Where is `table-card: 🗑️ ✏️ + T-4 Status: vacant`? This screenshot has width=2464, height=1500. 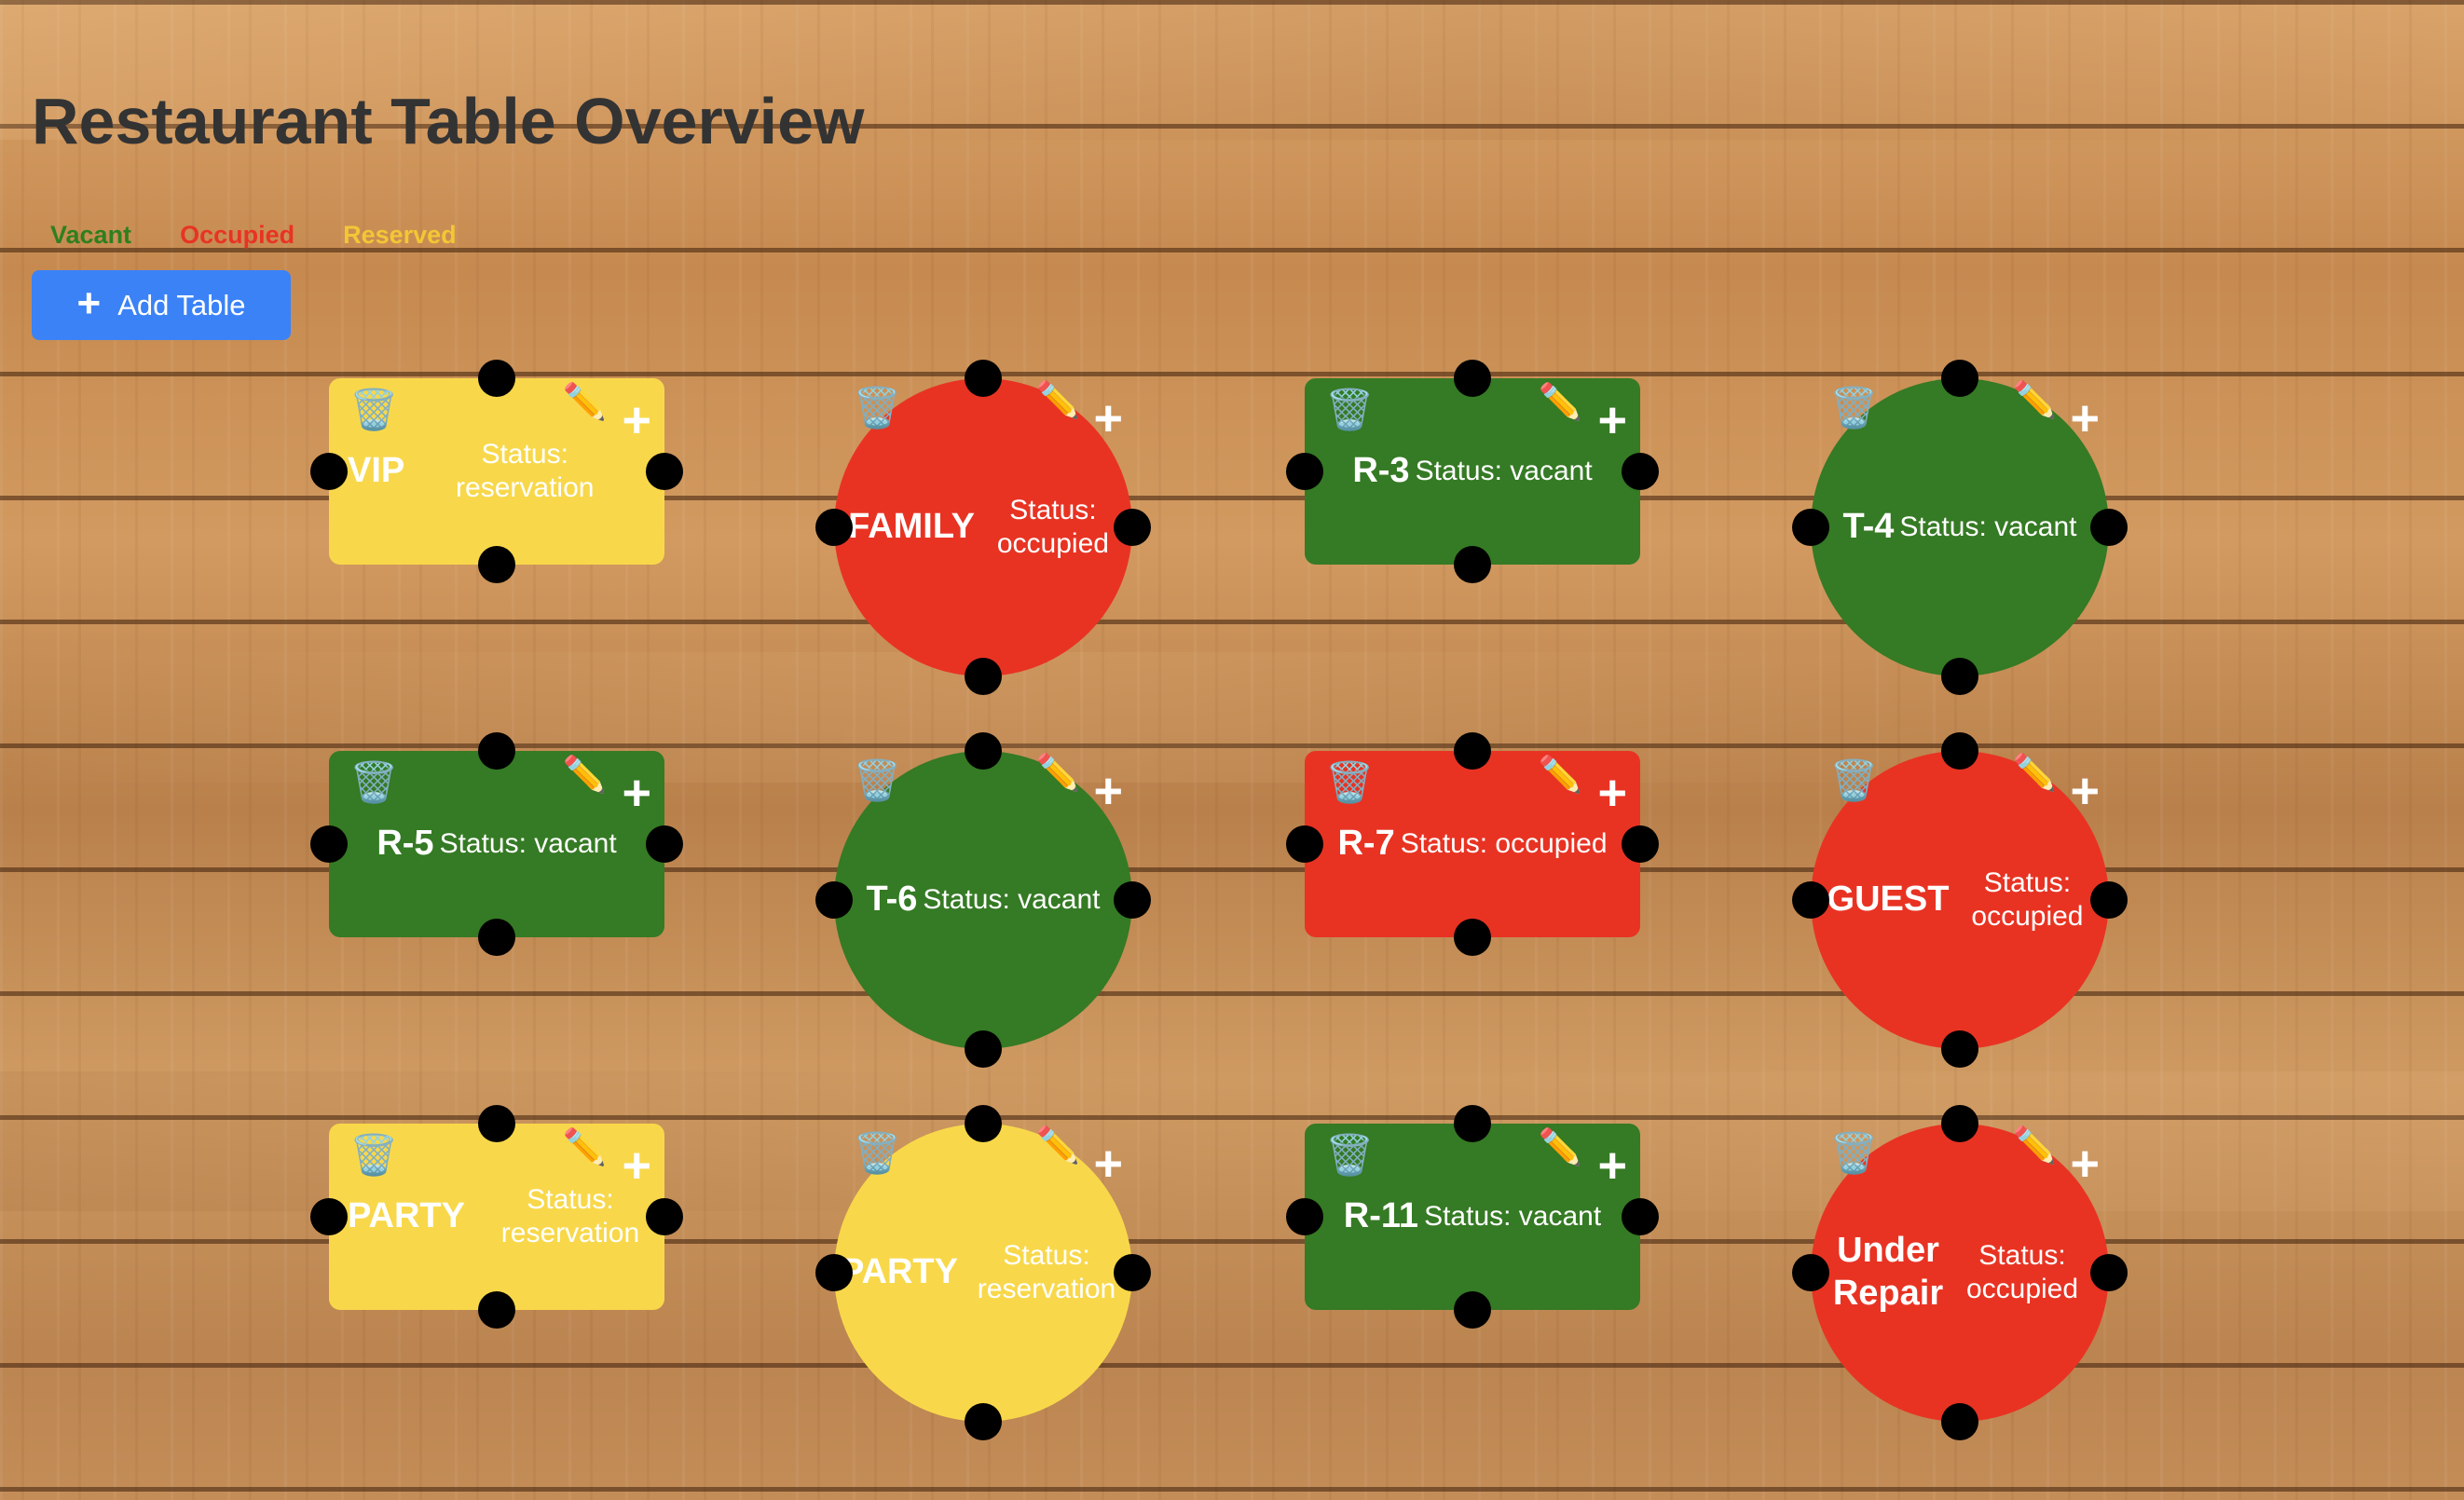 table-card: 🗑️ ✏️ + T-4 Status: vacant is located at coordinates (1960, 527).